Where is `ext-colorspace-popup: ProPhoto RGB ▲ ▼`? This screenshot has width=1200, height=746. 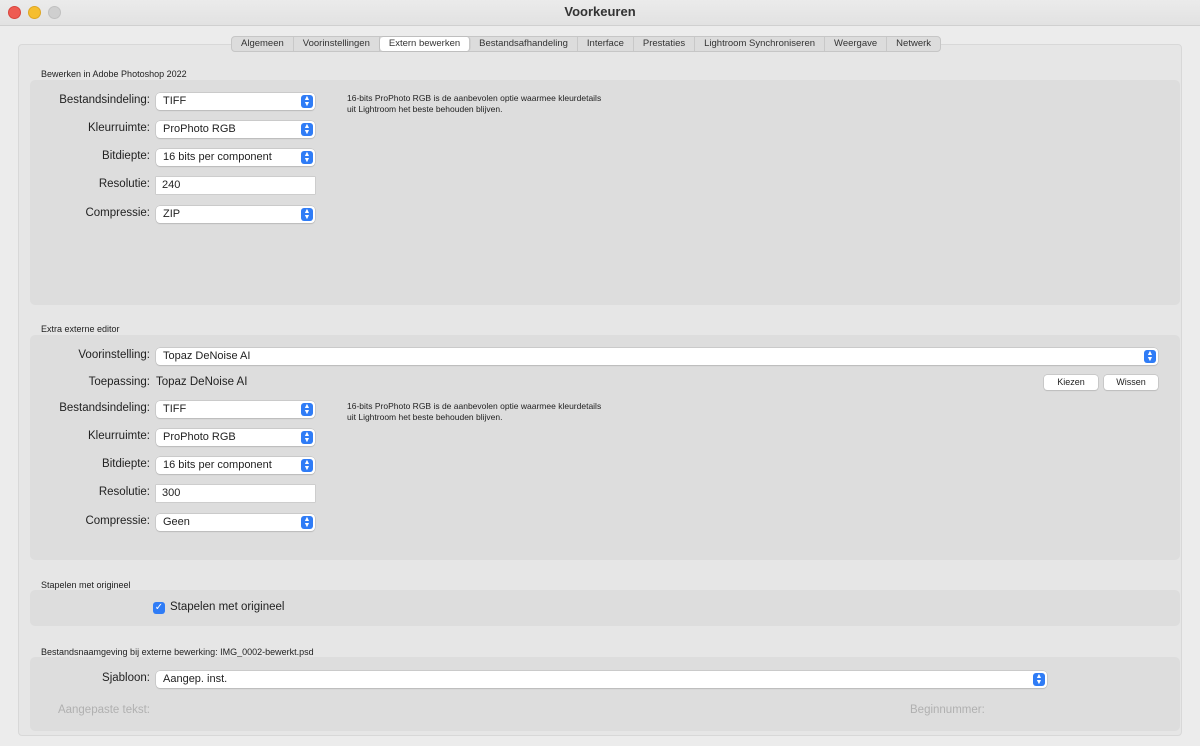 ext-colorspace-popup: ProPhoto RGB ▲ ▼ is located at coordinates (235, 437).